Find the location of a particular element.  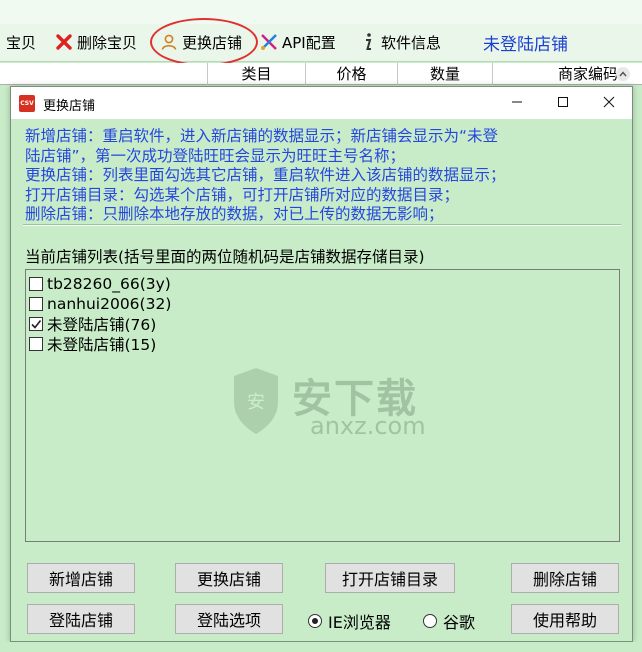

api-config-button: API配置 is located at coordinates (297, 42).